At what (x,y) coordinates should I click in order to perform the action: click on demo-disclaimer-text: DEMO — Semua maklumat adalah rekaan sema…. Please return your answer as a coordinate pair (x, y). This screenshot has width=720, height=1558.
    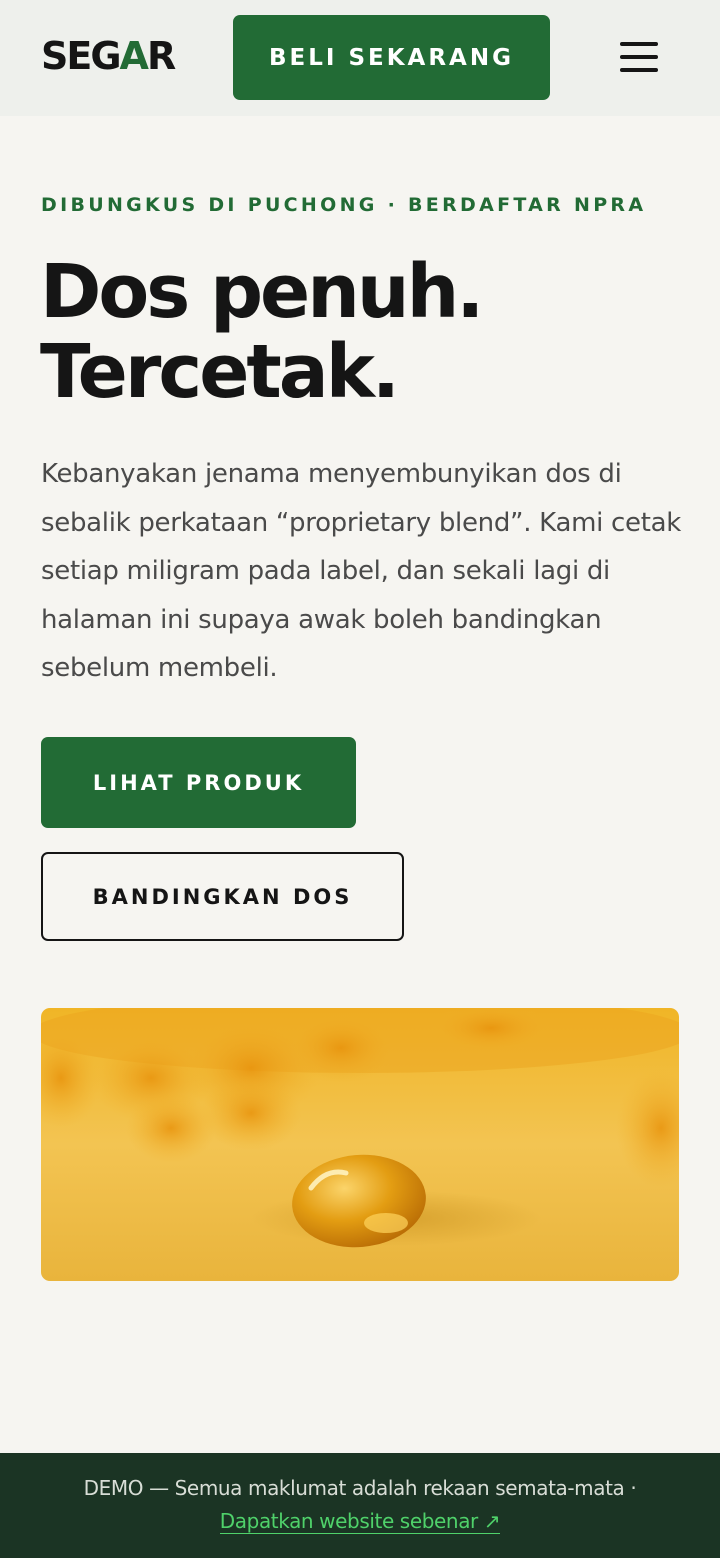
    Looking at the image, I should click on (360, 1488).